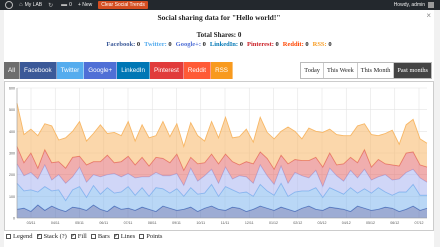  Describe the element at coordinates (322, 223) in the screenshot. I see `x-tick-label: 03/12` at that location.